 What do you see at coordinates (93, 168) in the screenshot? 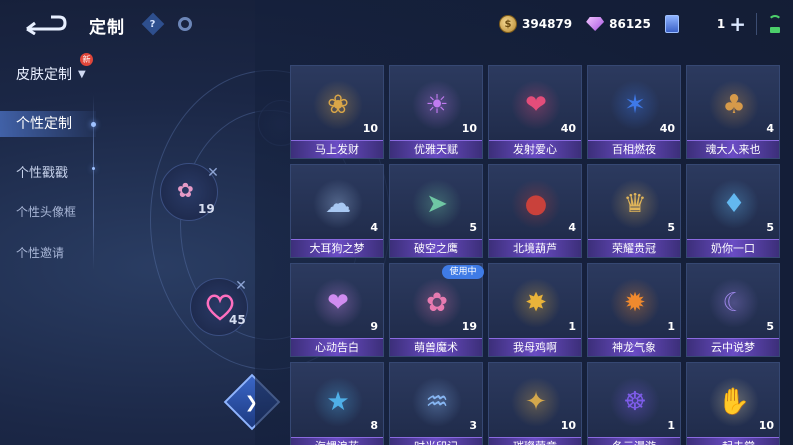
I see `nav-dot` at bounding box center [93, 168].